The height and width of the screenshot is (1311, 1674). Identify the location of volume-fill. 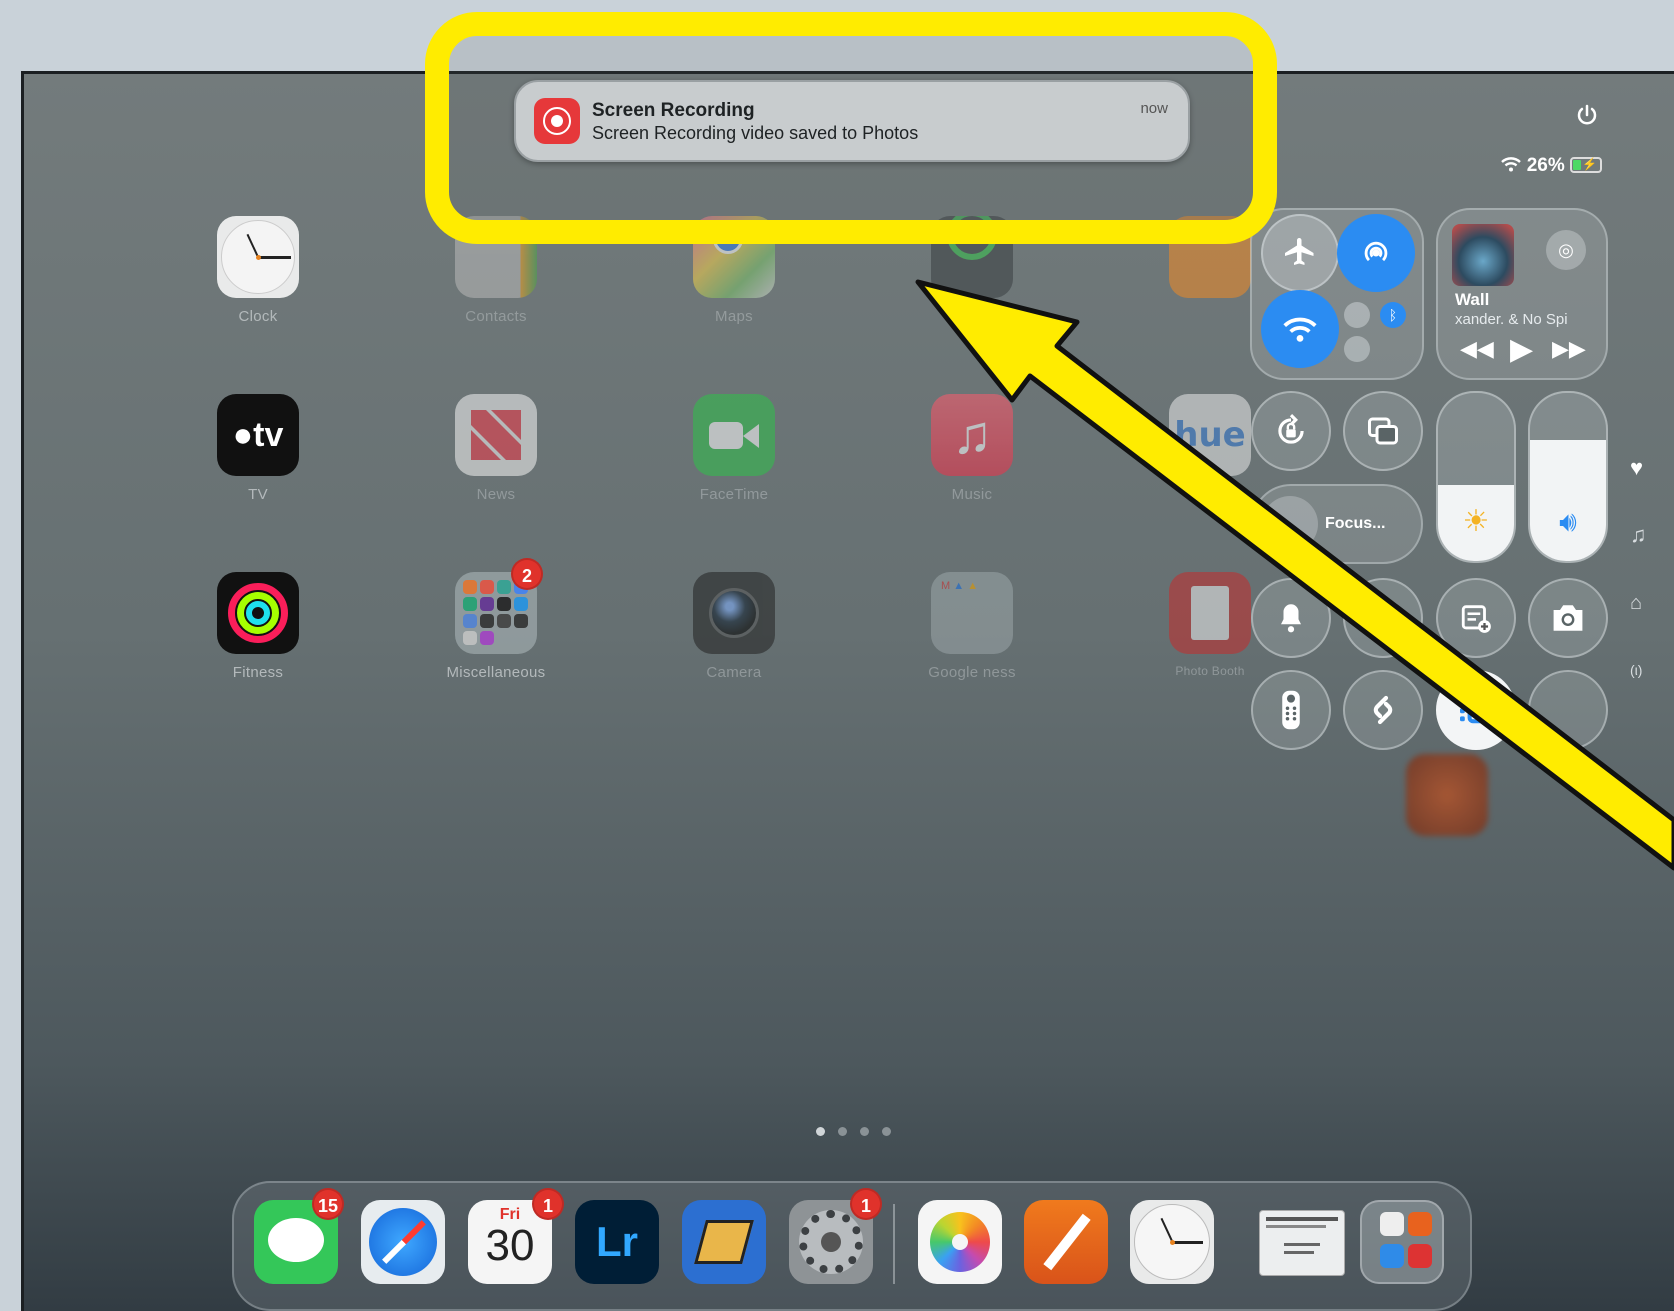
(1568, 500).